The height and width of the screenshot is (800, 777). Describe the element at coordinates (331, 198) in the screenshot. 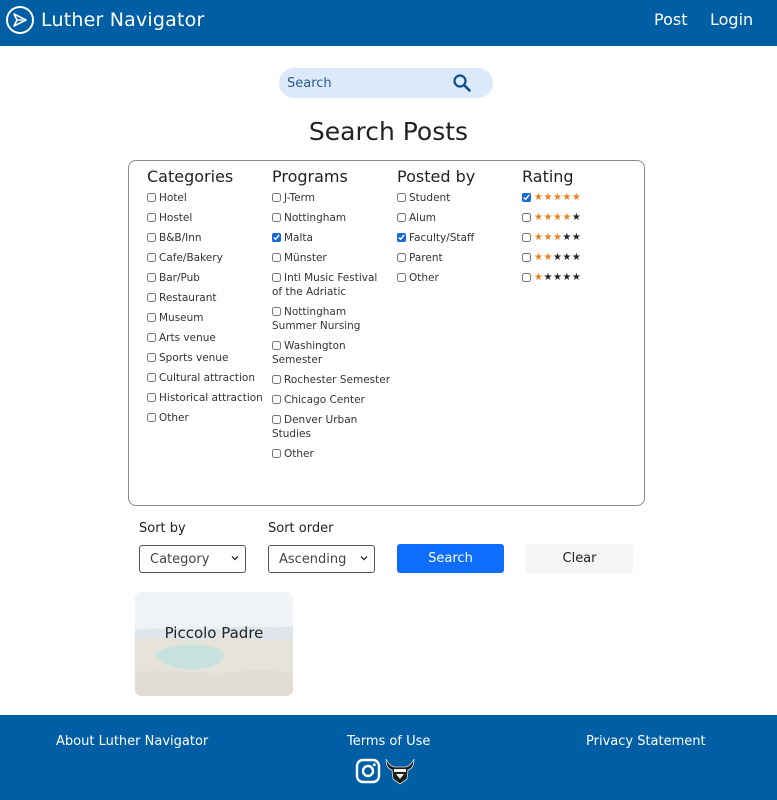

I see `program-option-j-term: J-Term` at that location.